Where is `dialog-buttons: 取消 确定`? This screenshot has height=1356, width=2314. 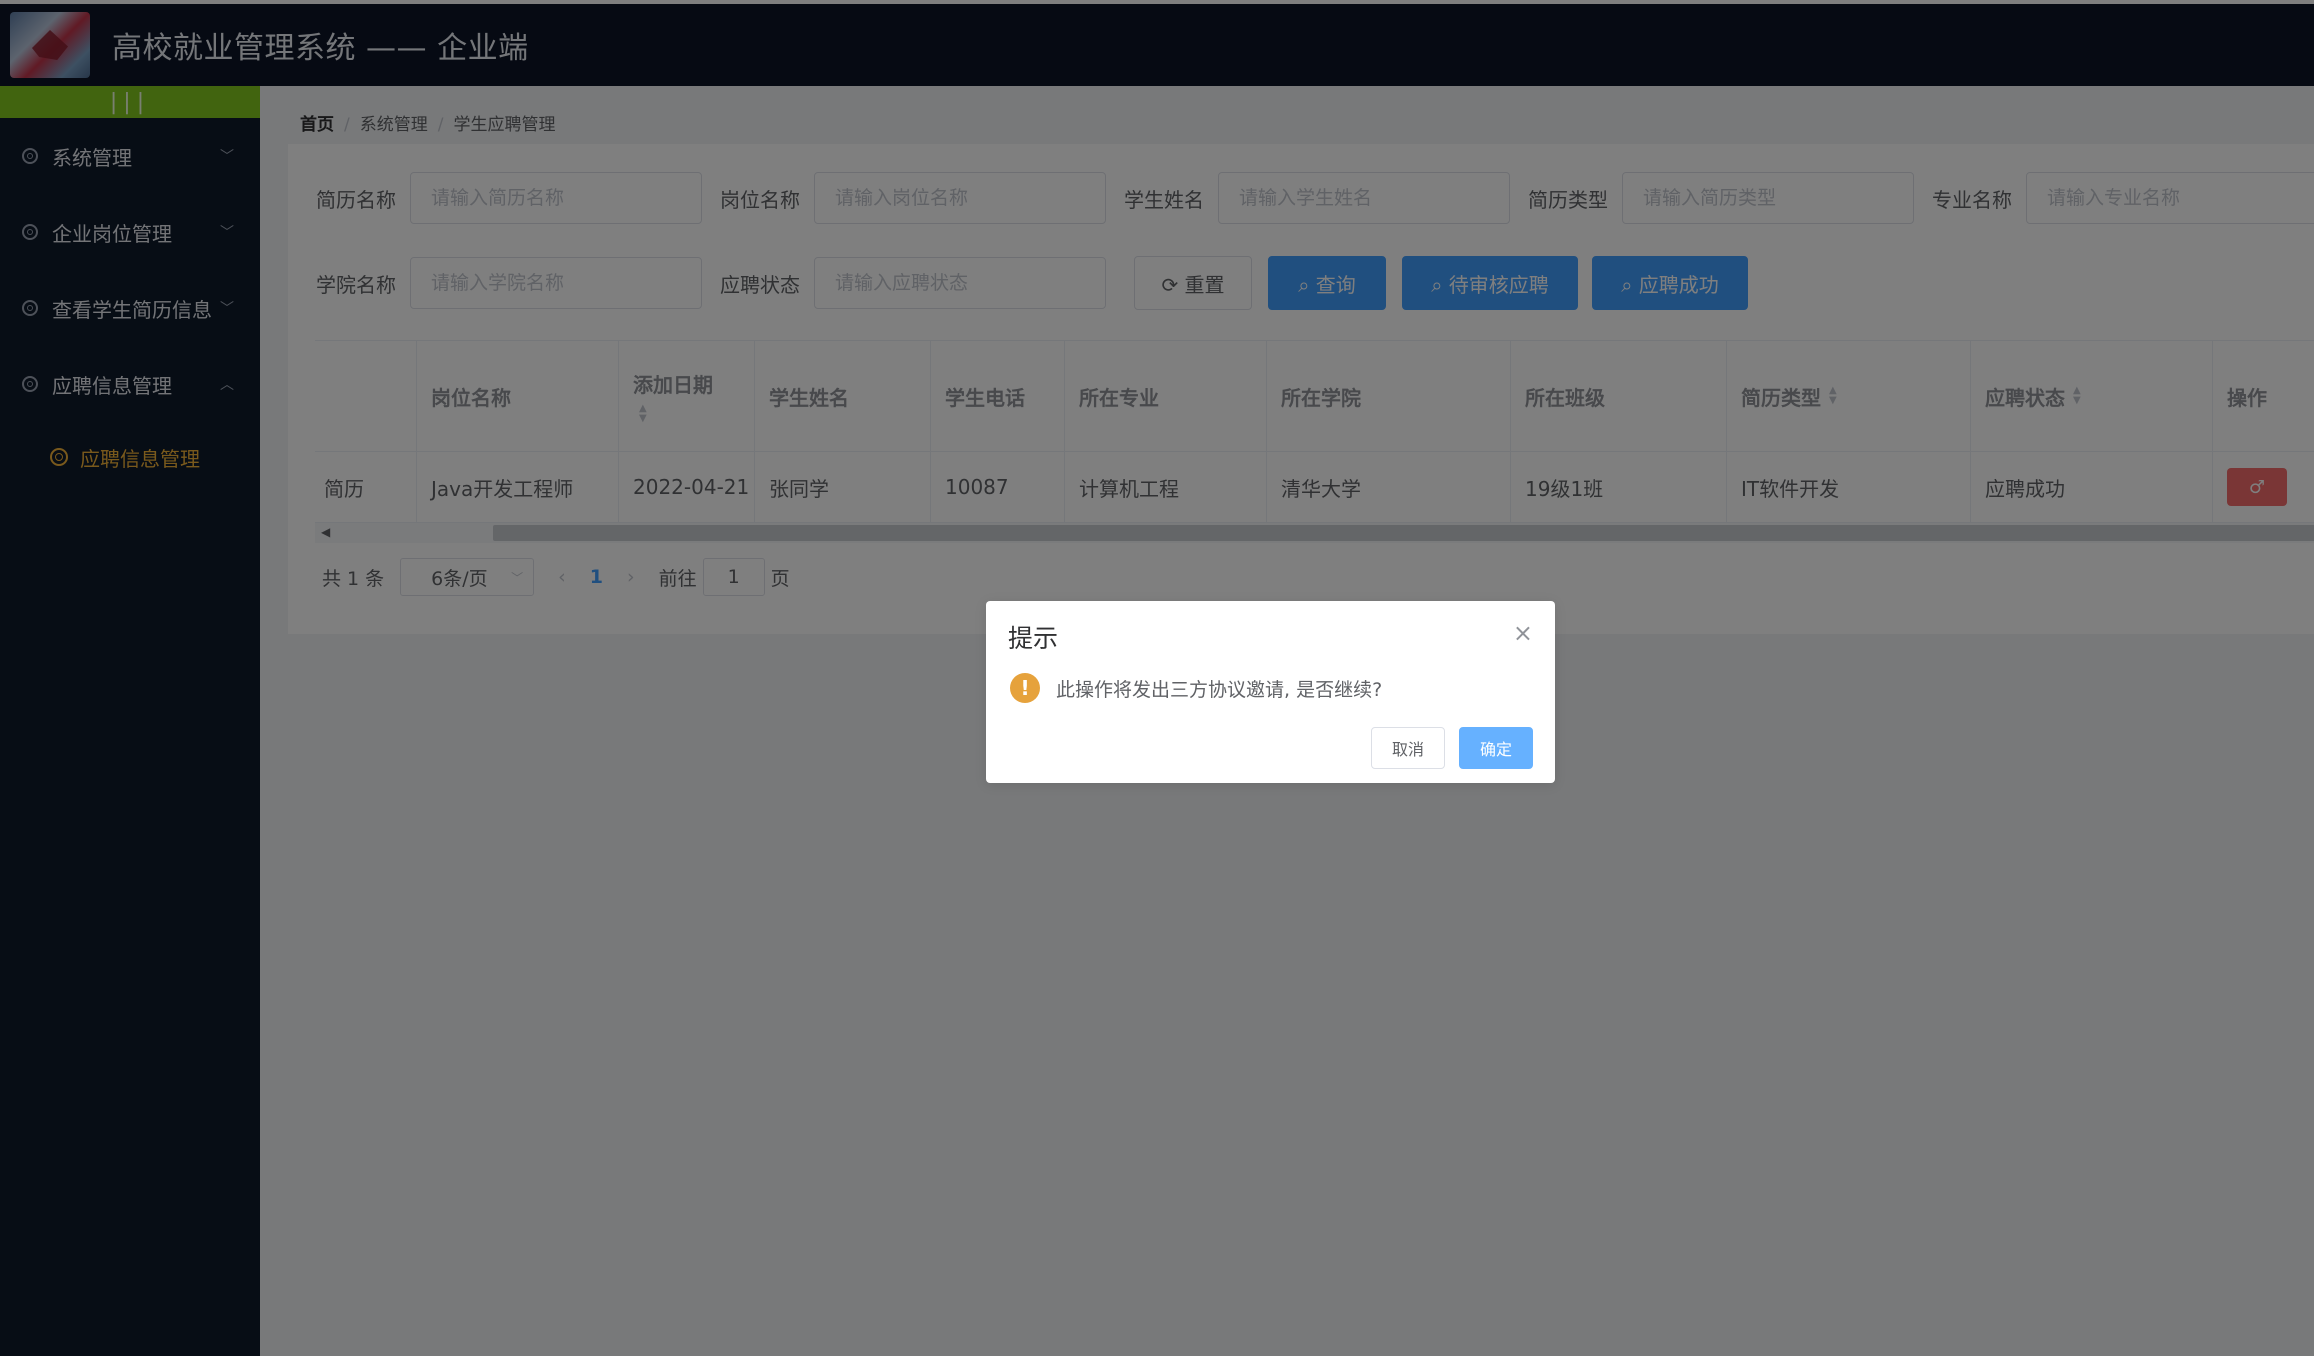
dialog-buttons: 取消 确定 is located at coordinates (1452, 748).